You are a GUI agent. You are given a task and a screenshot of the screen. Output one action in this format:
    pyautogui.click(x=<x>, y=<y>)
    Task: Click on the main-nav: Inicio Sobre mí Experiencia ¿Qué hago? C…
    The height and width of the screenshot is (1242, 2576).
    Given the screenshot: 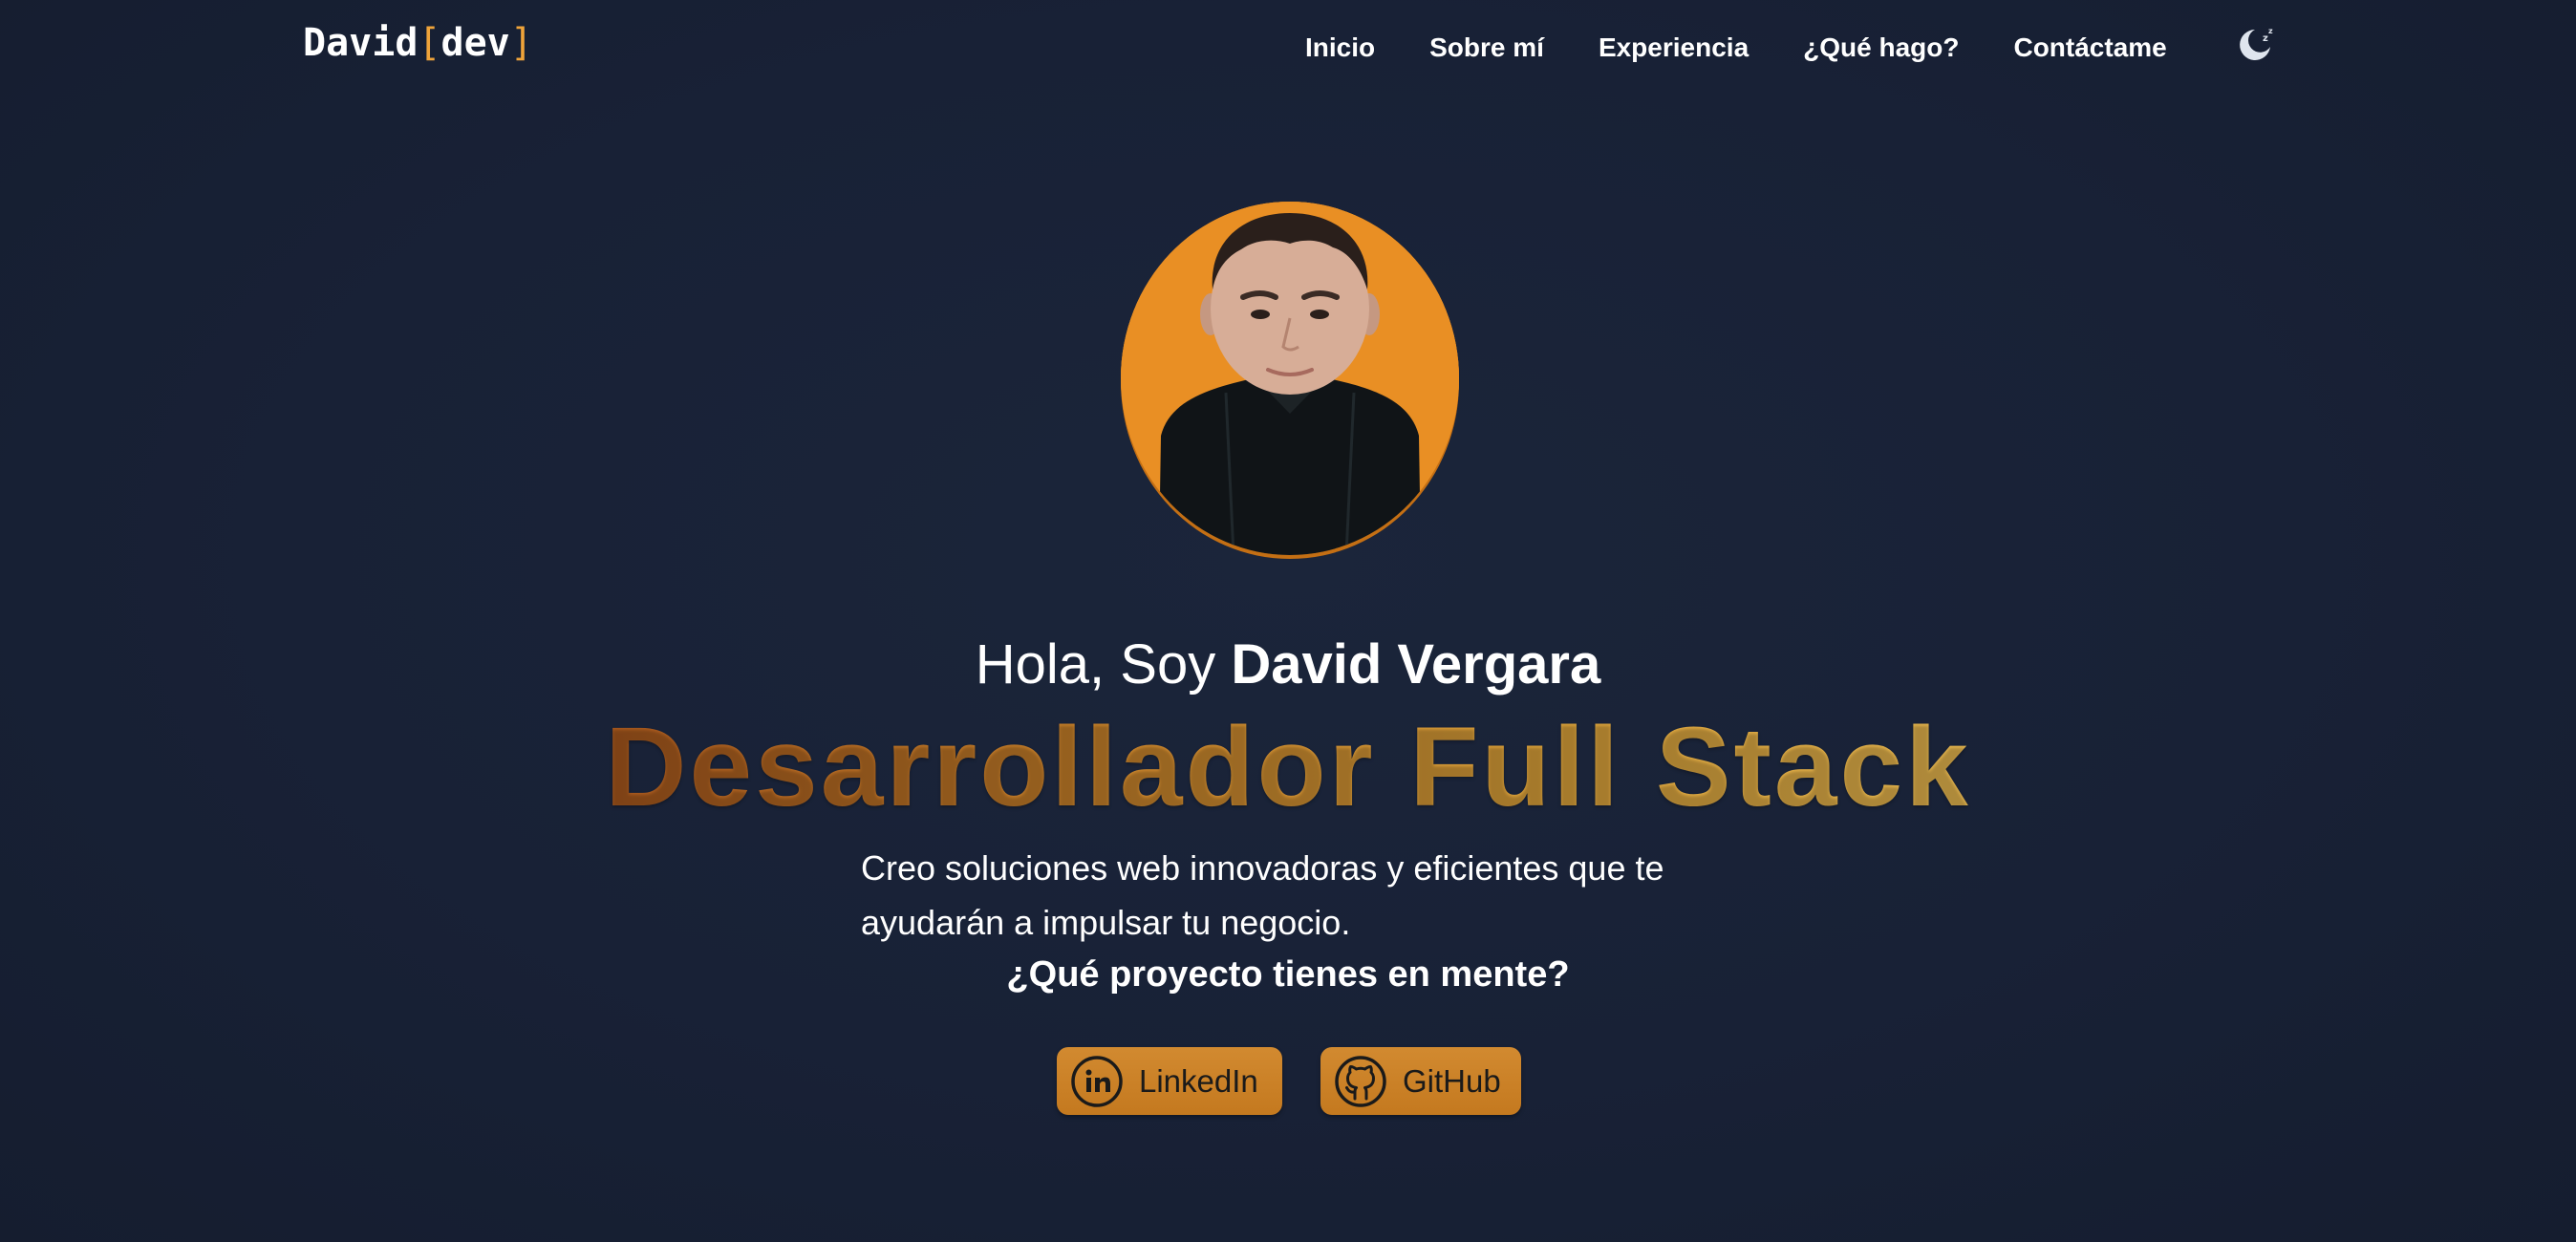 What is the action you would take?
    pyautogui.click(x=1736, y=47)
    